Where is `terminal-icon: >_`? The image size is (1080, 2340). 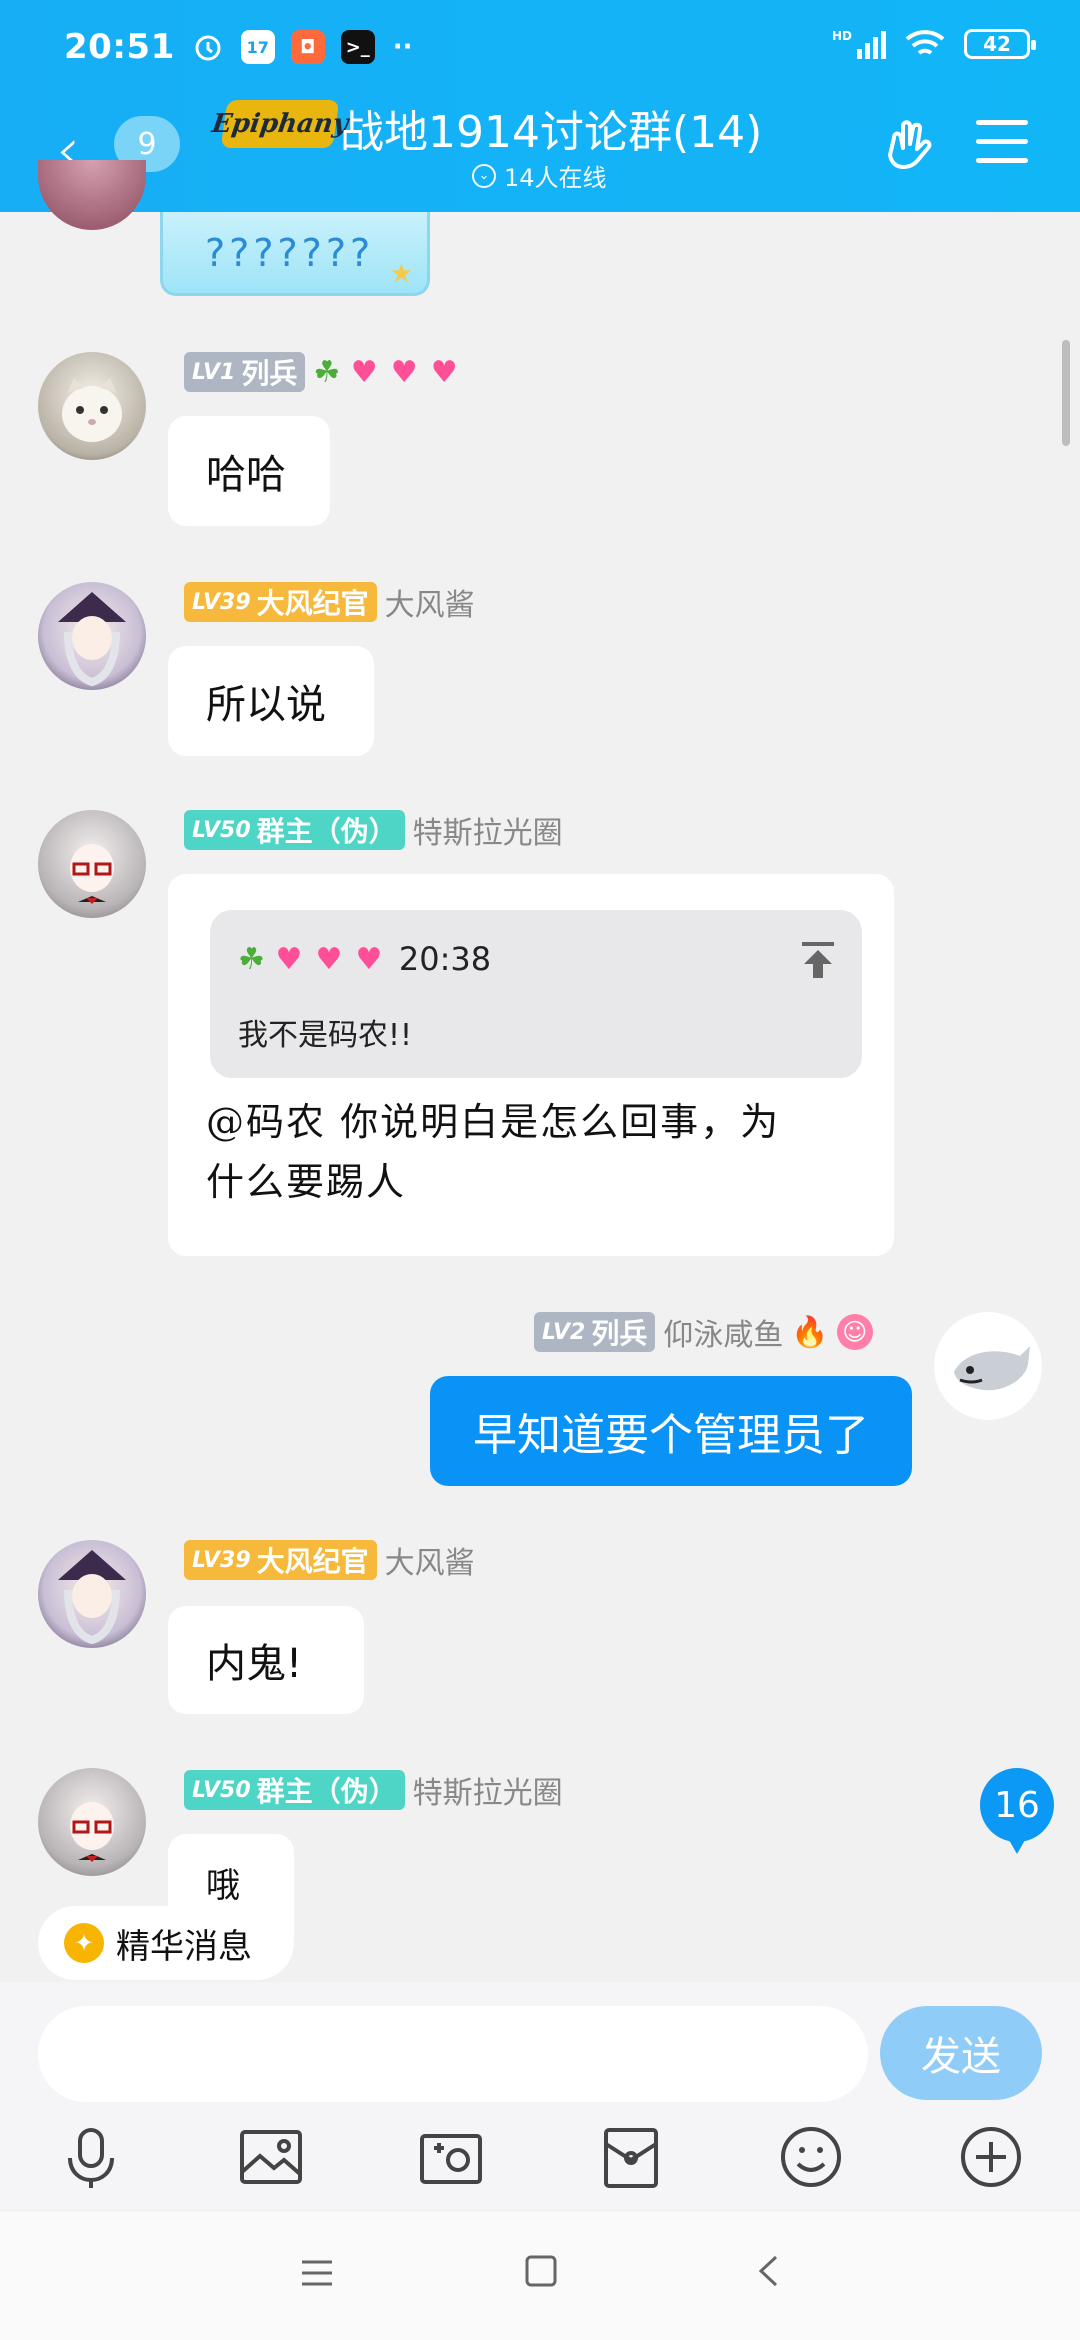
terminal-icon: >_ is located at coordinates (357, 47).